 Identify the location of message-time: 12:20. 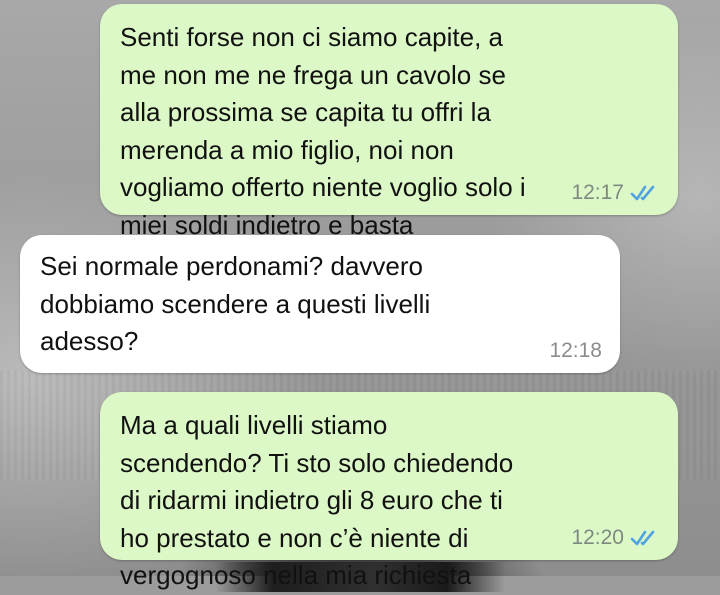
(597, 537).